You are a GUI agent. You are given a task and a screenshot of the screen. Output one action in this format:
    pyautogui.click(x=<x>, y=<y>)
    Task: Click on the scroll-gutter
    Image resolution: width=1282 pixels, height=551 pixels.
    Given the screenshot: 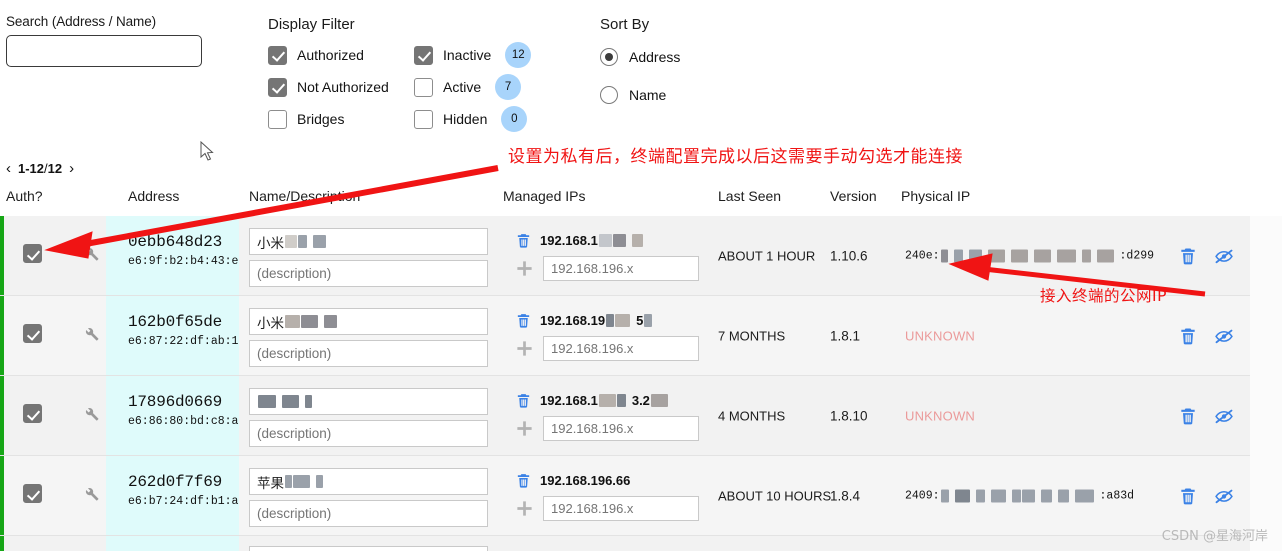 What is the action you would take?
    pyautogui.click(x=1266, y=383)
    